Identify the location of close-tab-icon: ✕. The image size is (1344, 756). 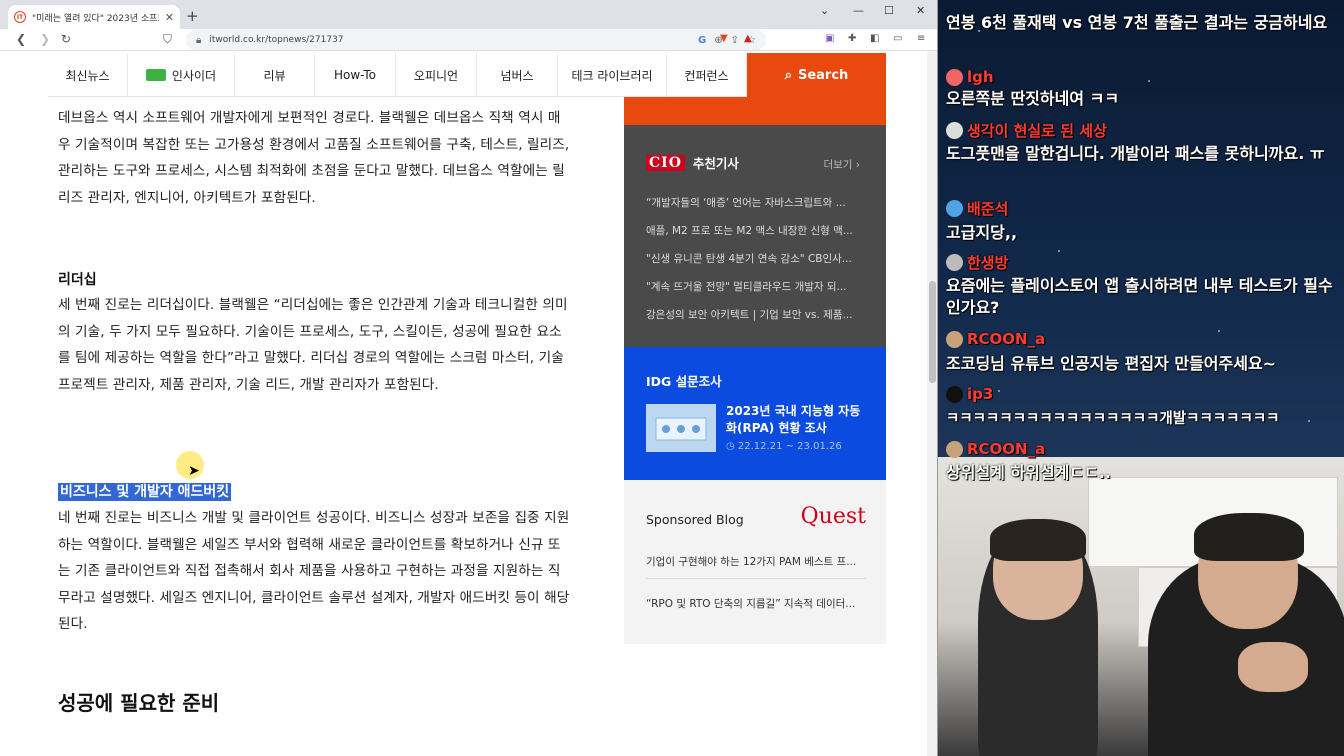
(169, 17).